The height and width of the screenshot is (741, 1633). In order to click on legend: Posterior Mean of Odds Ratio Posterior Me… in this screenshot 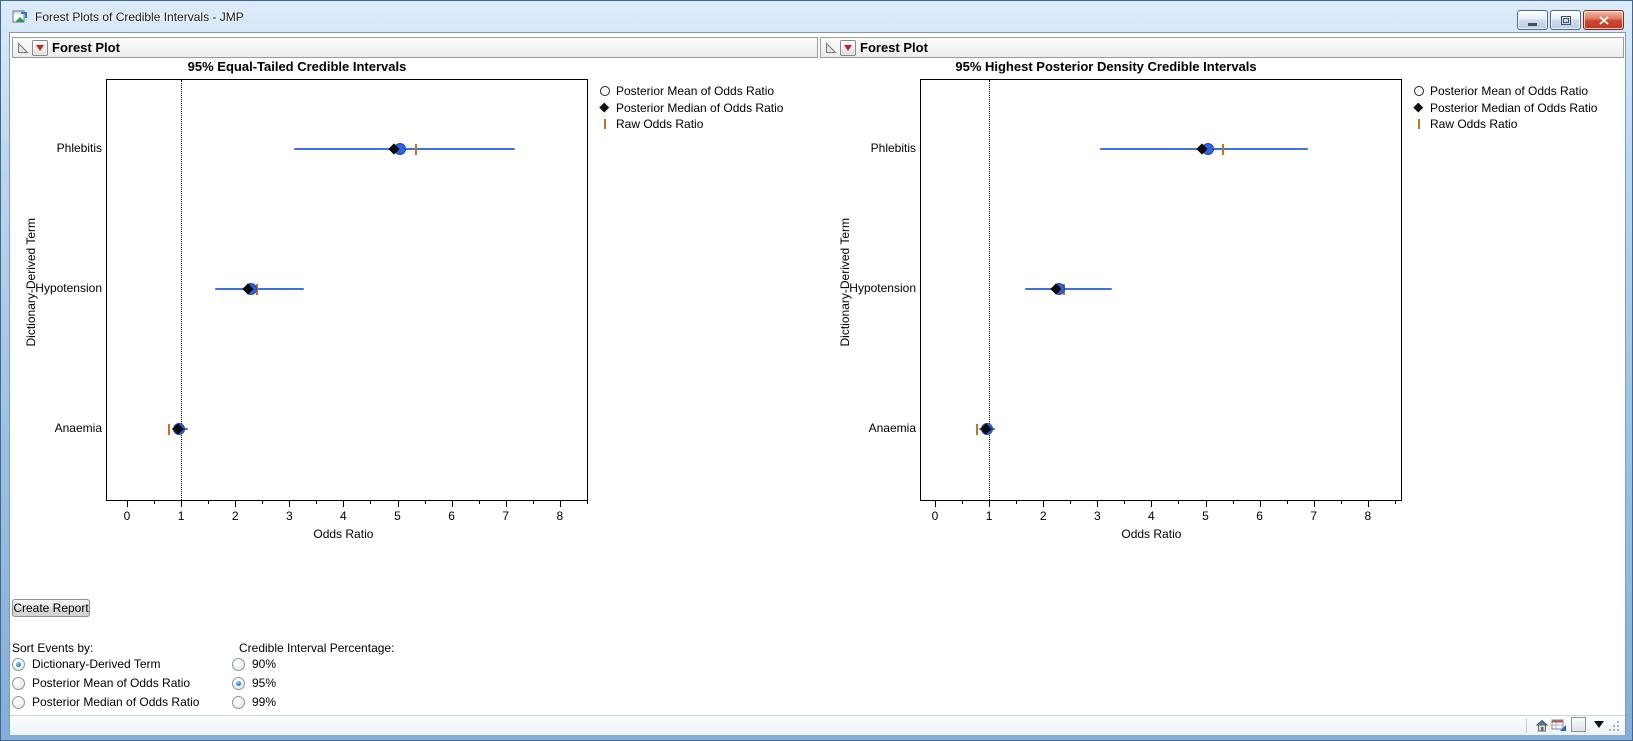, I will do `click(690, 109)`.